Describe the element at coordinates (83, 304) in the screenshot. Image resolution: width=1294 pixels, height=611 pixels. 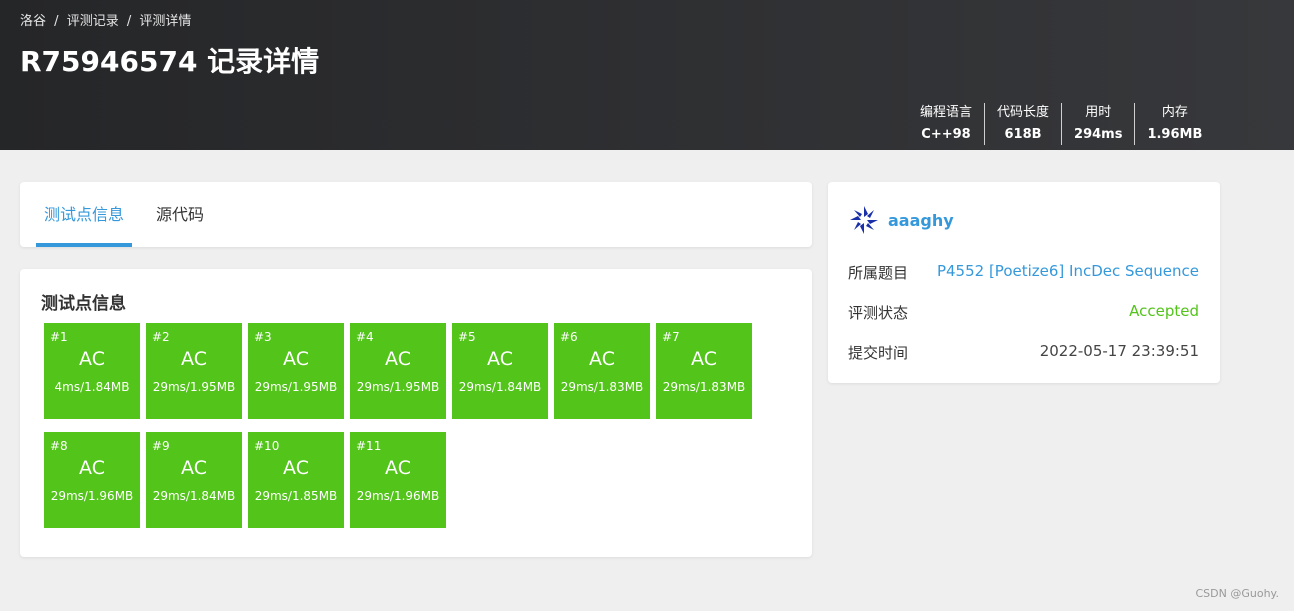
I see `test-cases-title: 测试点信息` at that location.